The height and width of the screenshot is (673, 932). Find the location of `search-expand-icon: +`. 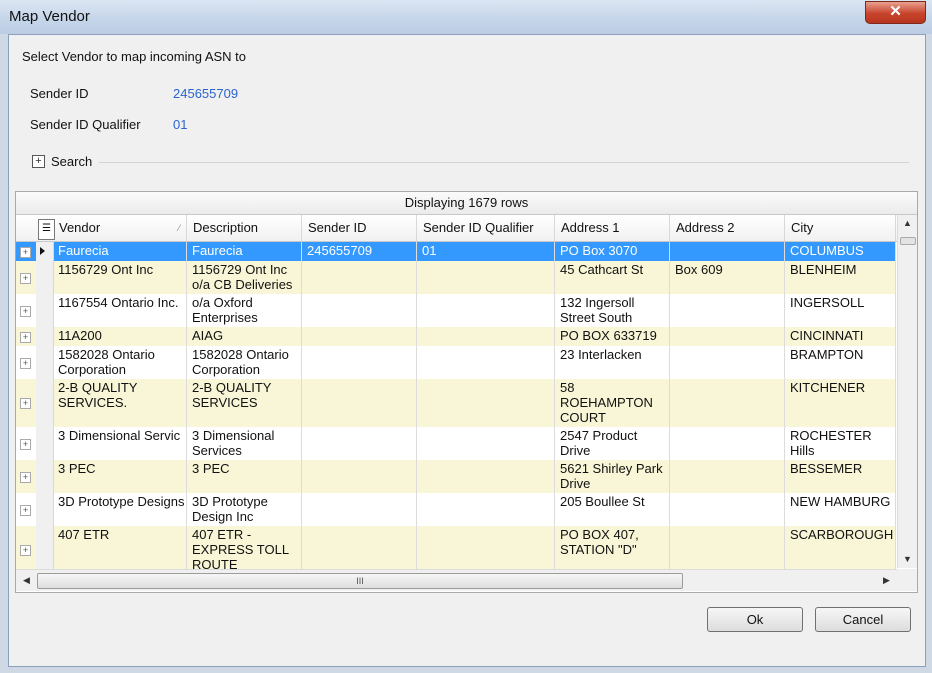

search-expand-icon: + is located at coordinates (38, 161).